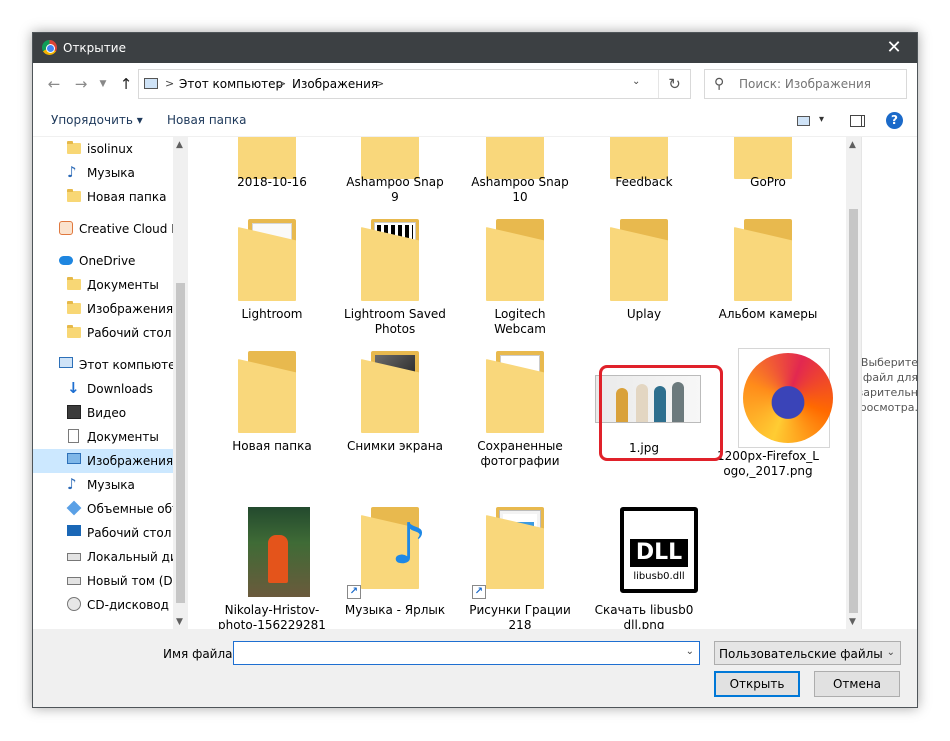 This screenshot has height=741, width=950. I want to click on file-item: Logitech Webcam, so click(520, 285).